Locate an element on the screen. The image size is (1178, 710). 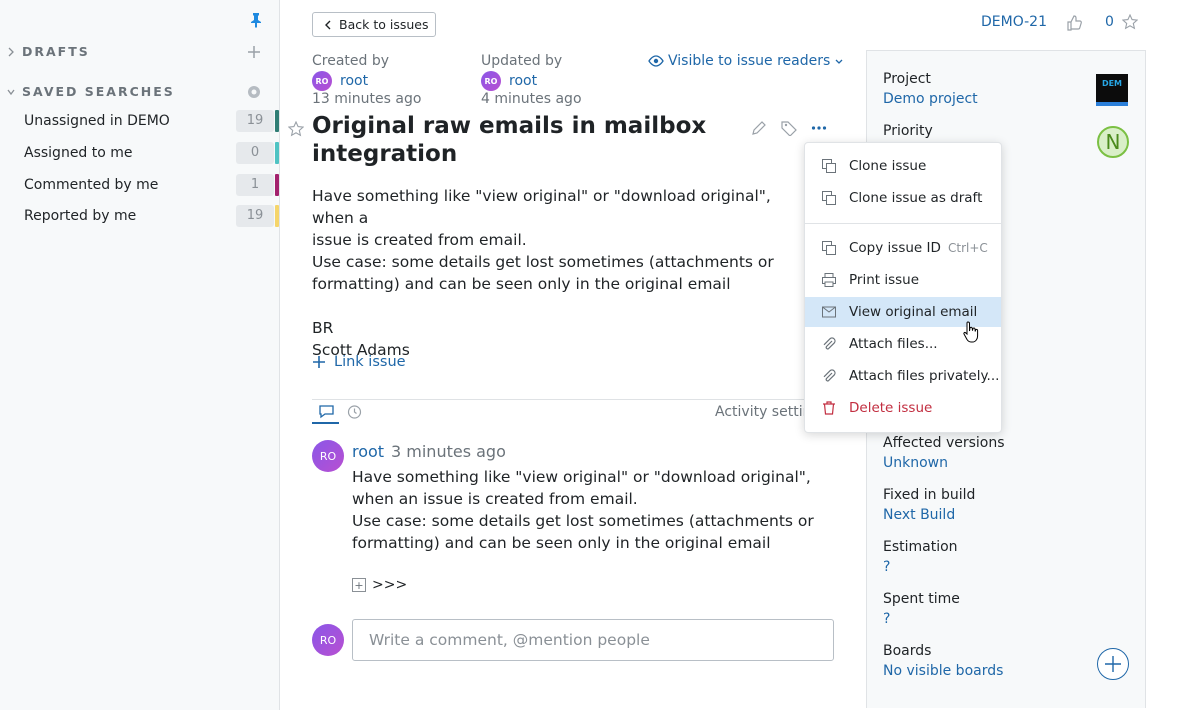
sidebar-item-count: 0 is located at coordinates (255, 153).